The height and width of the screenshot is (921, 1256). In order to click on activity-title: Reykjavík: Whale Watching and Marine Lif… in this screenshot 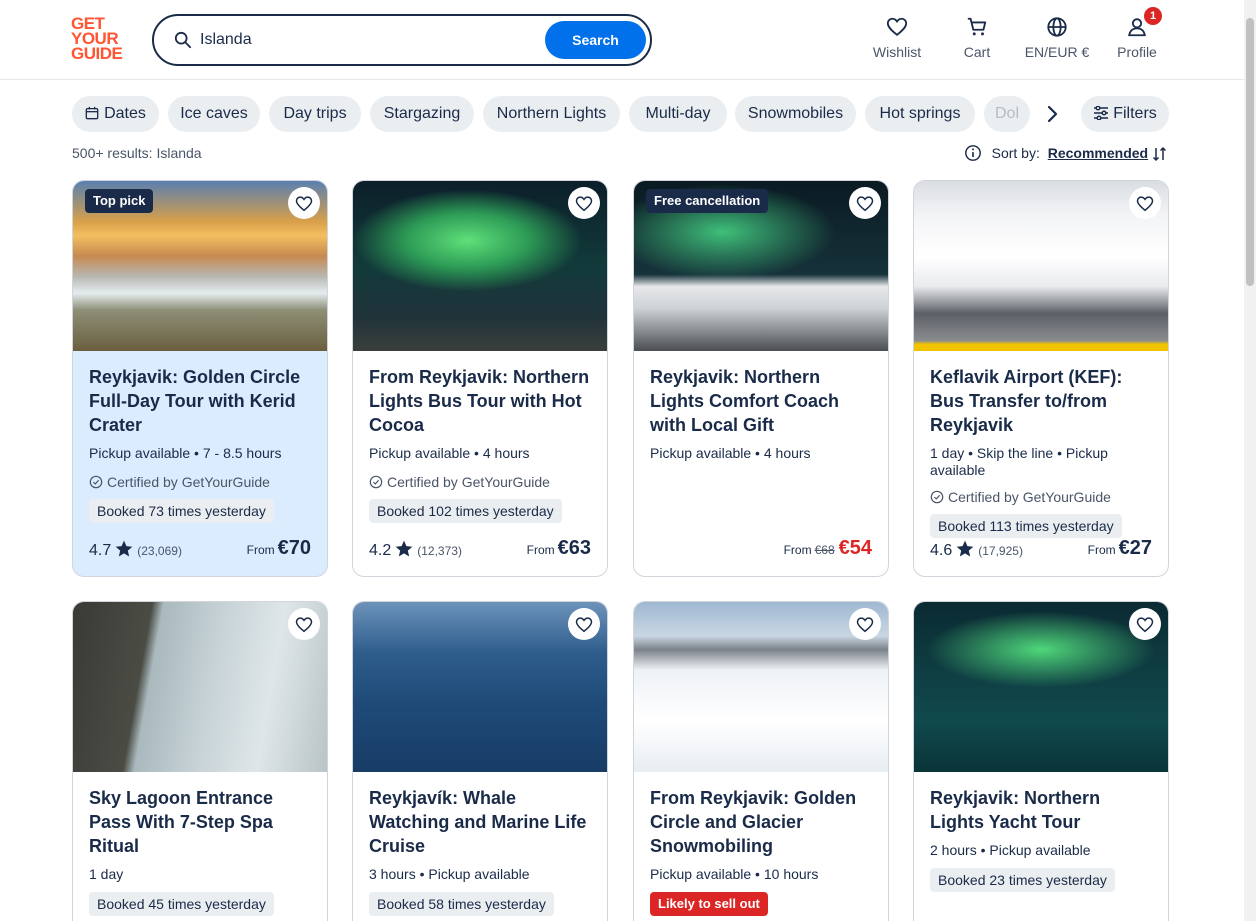, I will do `click(480, 822)`.